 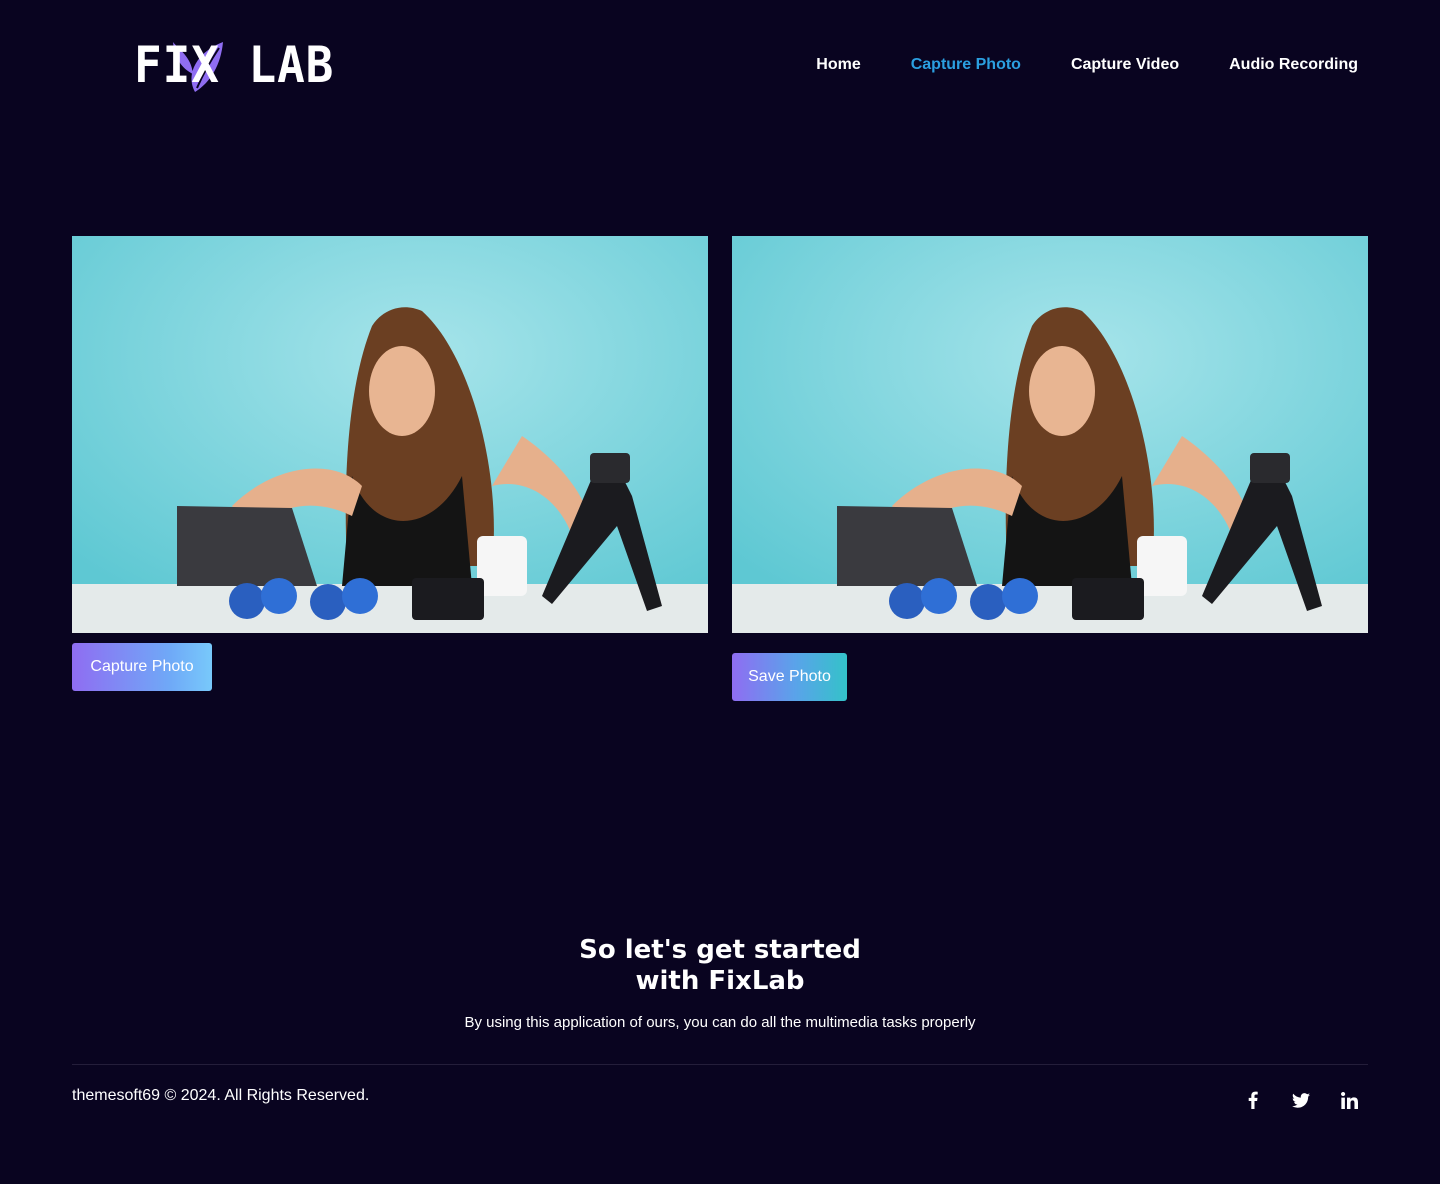 I want to click on social-links, so click(x=1301, y=1100).